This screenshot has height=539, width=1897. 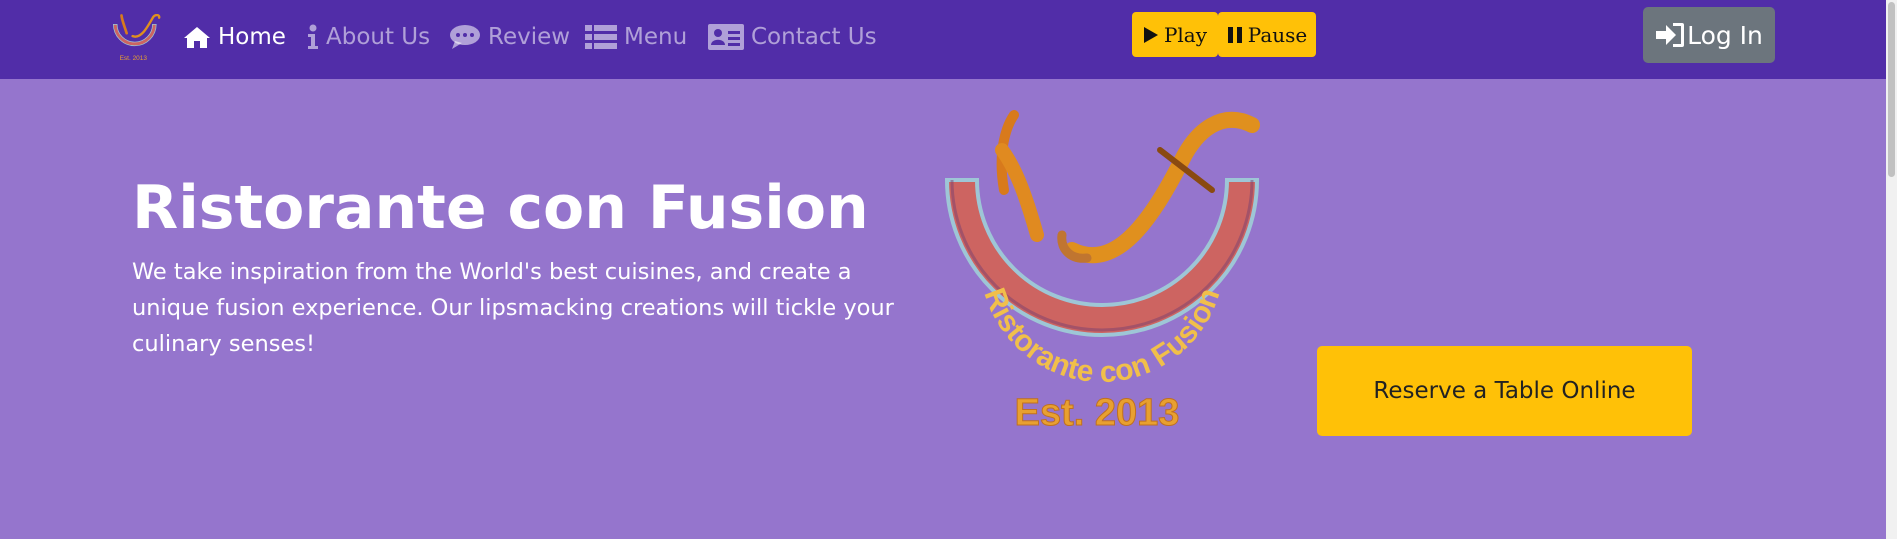 I want to click on pause-button: Pause, so click(x=1267, y=34).